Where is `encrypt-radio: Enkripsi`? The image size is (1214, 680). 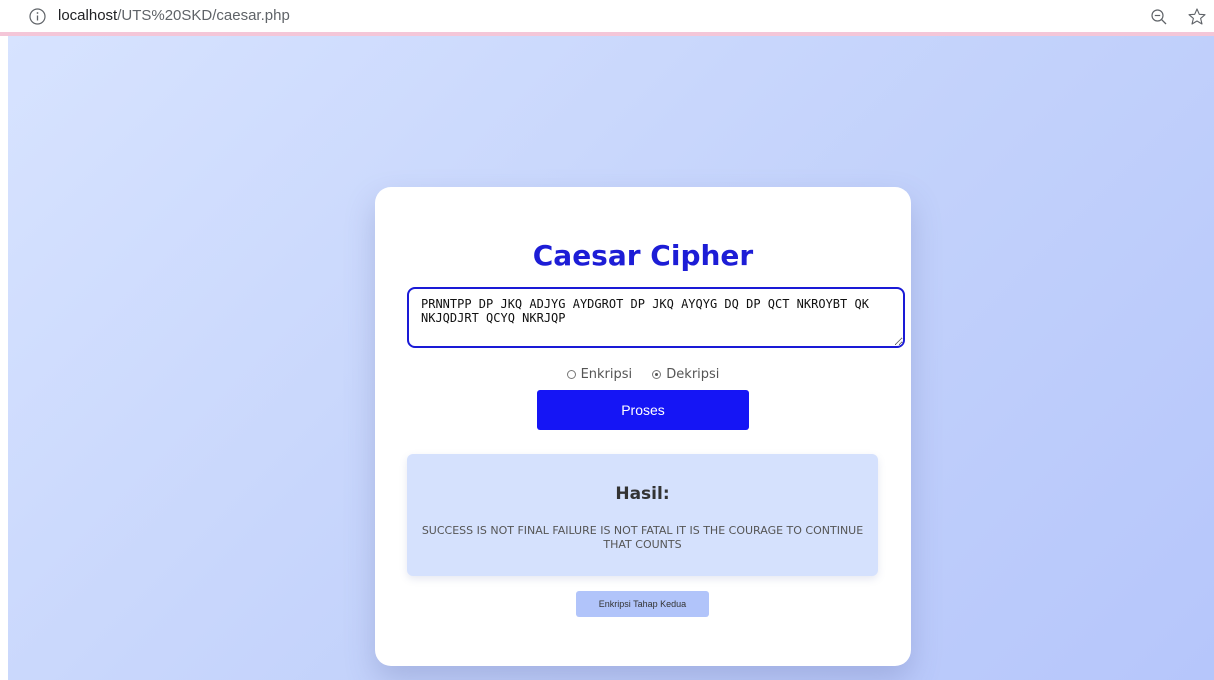 encrypt-radio: Enkripsi is located at coordinates (599, 374).